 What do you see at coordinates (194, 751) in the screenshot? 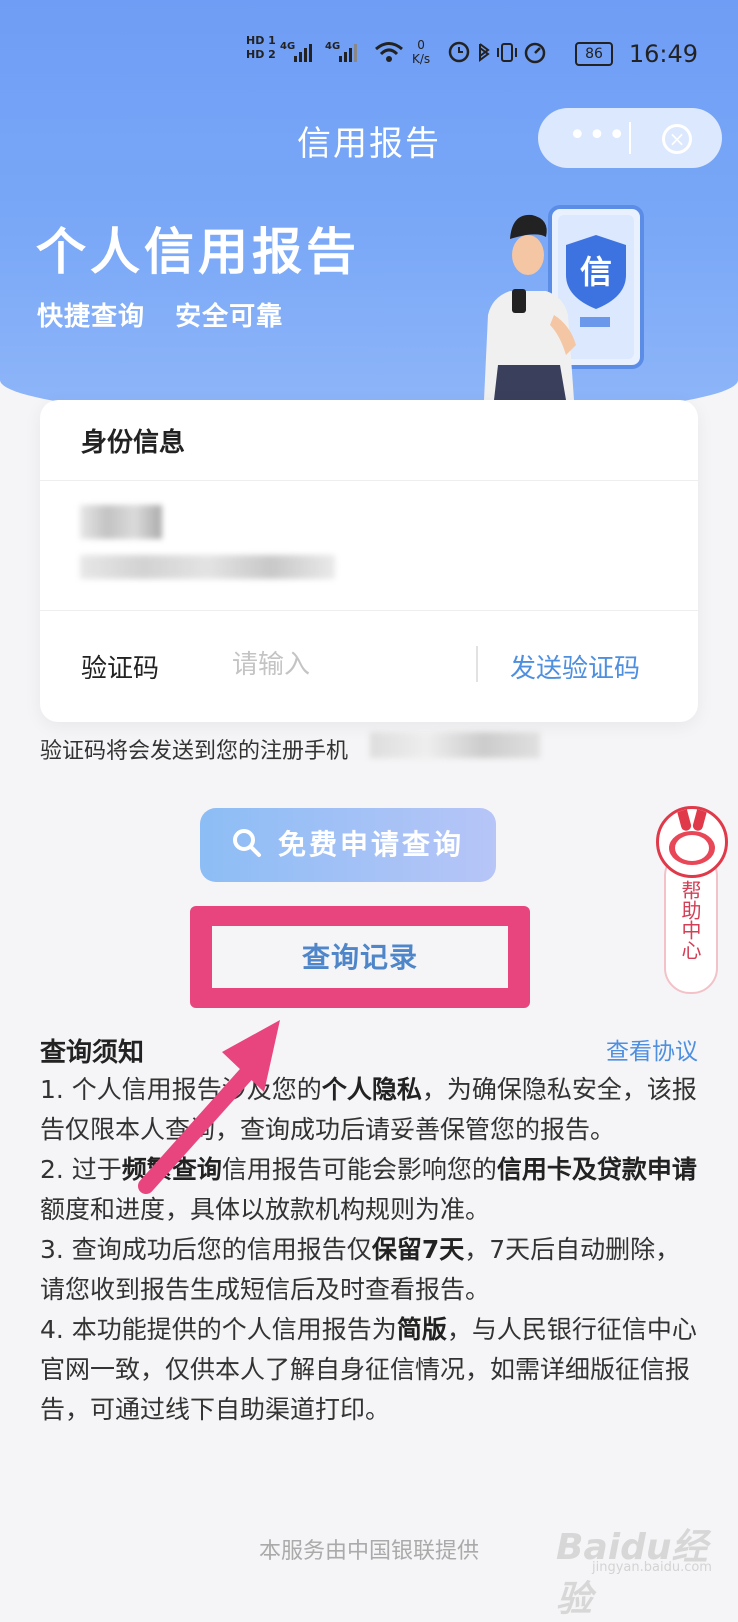
I see `verification-hint: 验证码将会发送到您的注册手机` at bounding box center [194, 751].